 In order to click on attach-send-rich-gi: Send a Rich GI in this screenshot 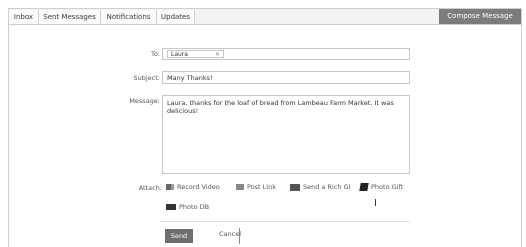, I will do `click(320, 187)`.